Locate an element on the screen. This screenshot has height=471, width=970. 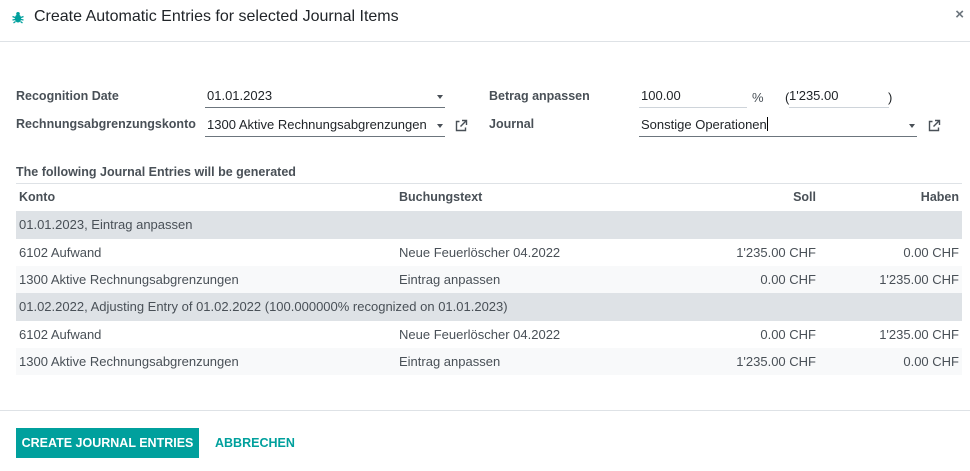
column-header-label: Buchungstext is located at coordinates (556, 197).